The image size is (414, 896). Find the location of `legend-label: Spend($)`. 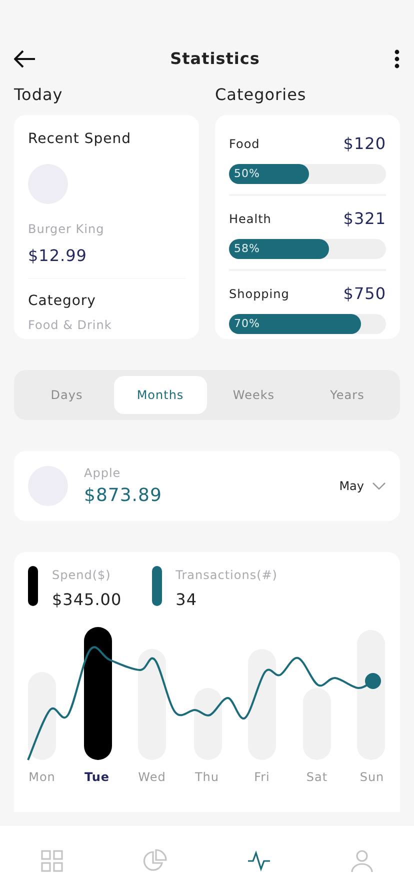

legend-label: Spend($) is located at coordinates (82, 575).